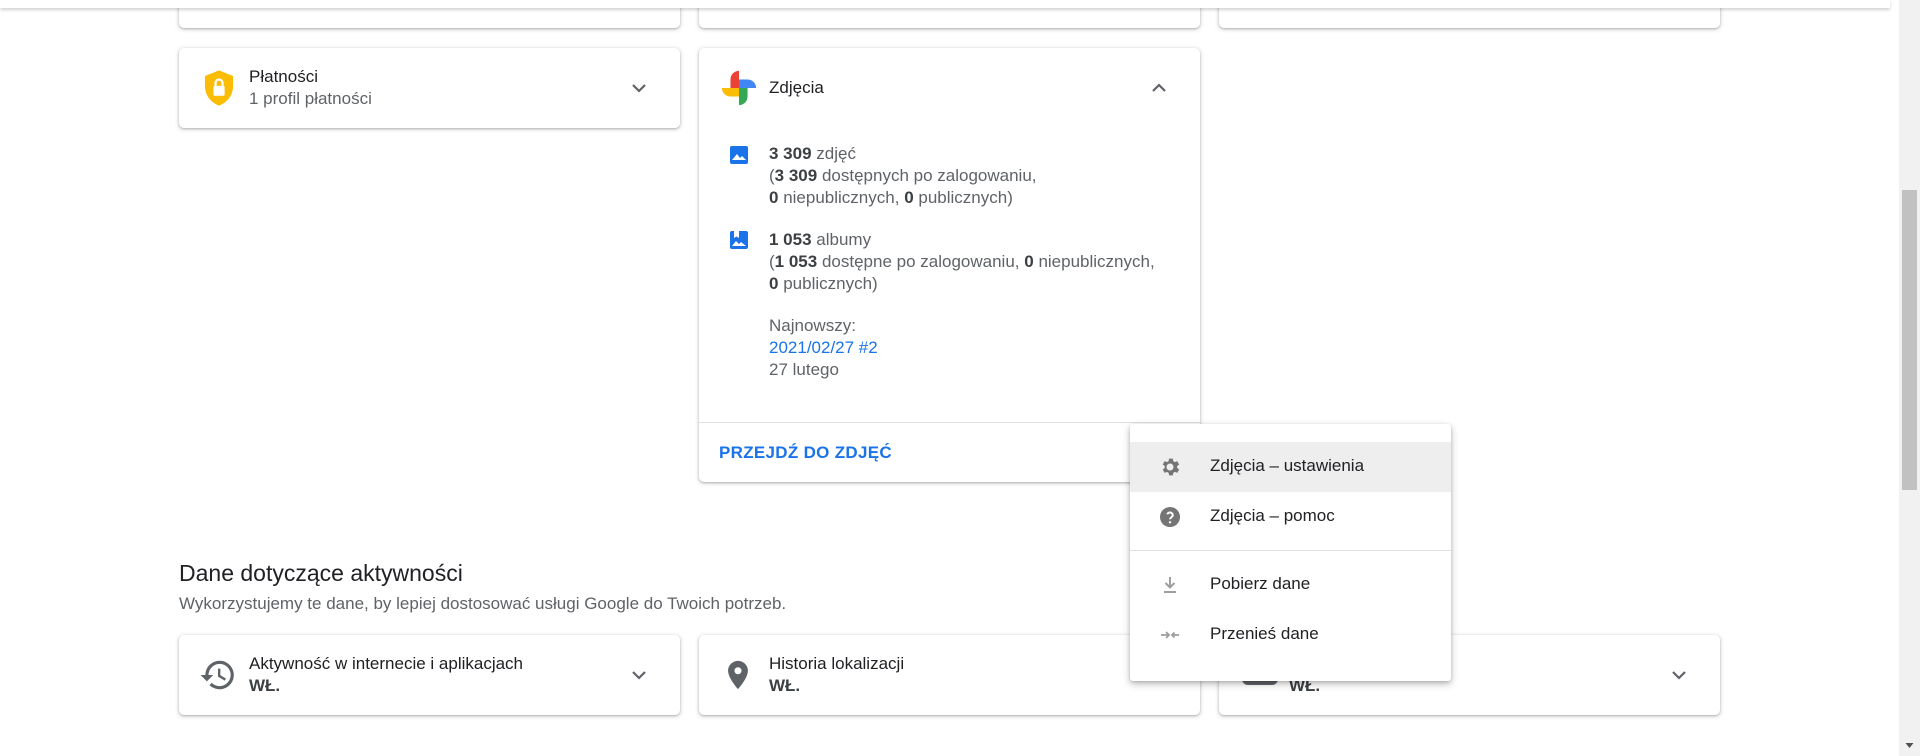 Image resolution: width=1920 pixels, height=756 pixels. Describe the element at coordinates (739, 155) in the screenshot. I see `image-icon` at that location.